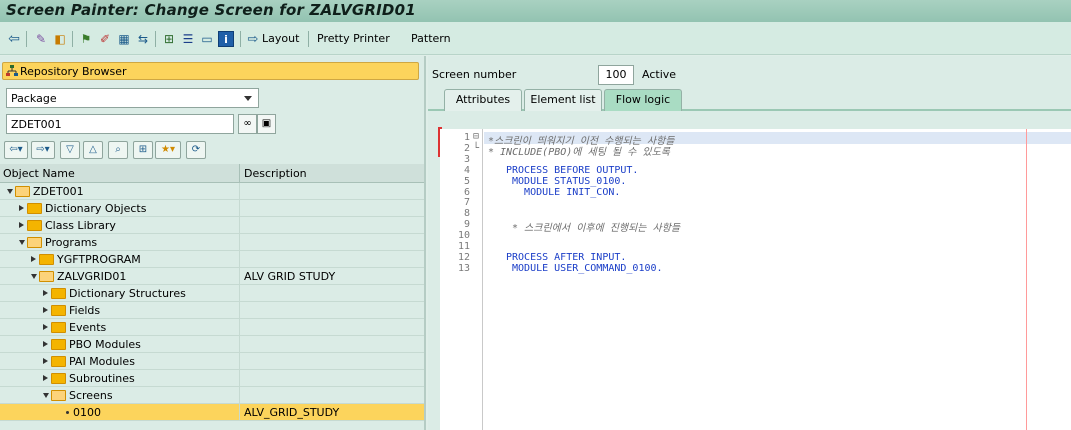  What do you see at coordinates (584, 268) in the screenshot?
I see `code-line: MODULE USER_COMMAND_0100.` at bounding box center [584, 268].